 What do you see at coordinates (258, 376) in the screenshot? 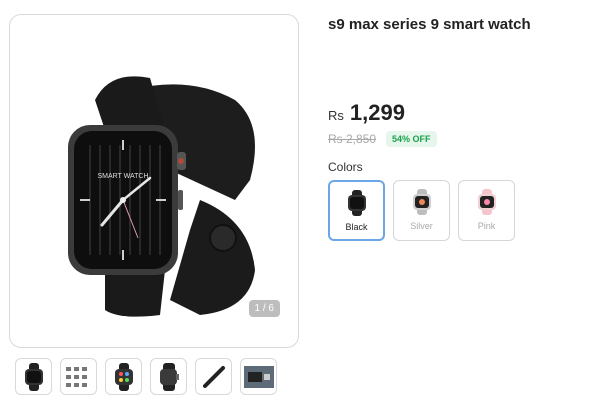
I see `thumbnail-packaging` at bounding box center [258, 376].